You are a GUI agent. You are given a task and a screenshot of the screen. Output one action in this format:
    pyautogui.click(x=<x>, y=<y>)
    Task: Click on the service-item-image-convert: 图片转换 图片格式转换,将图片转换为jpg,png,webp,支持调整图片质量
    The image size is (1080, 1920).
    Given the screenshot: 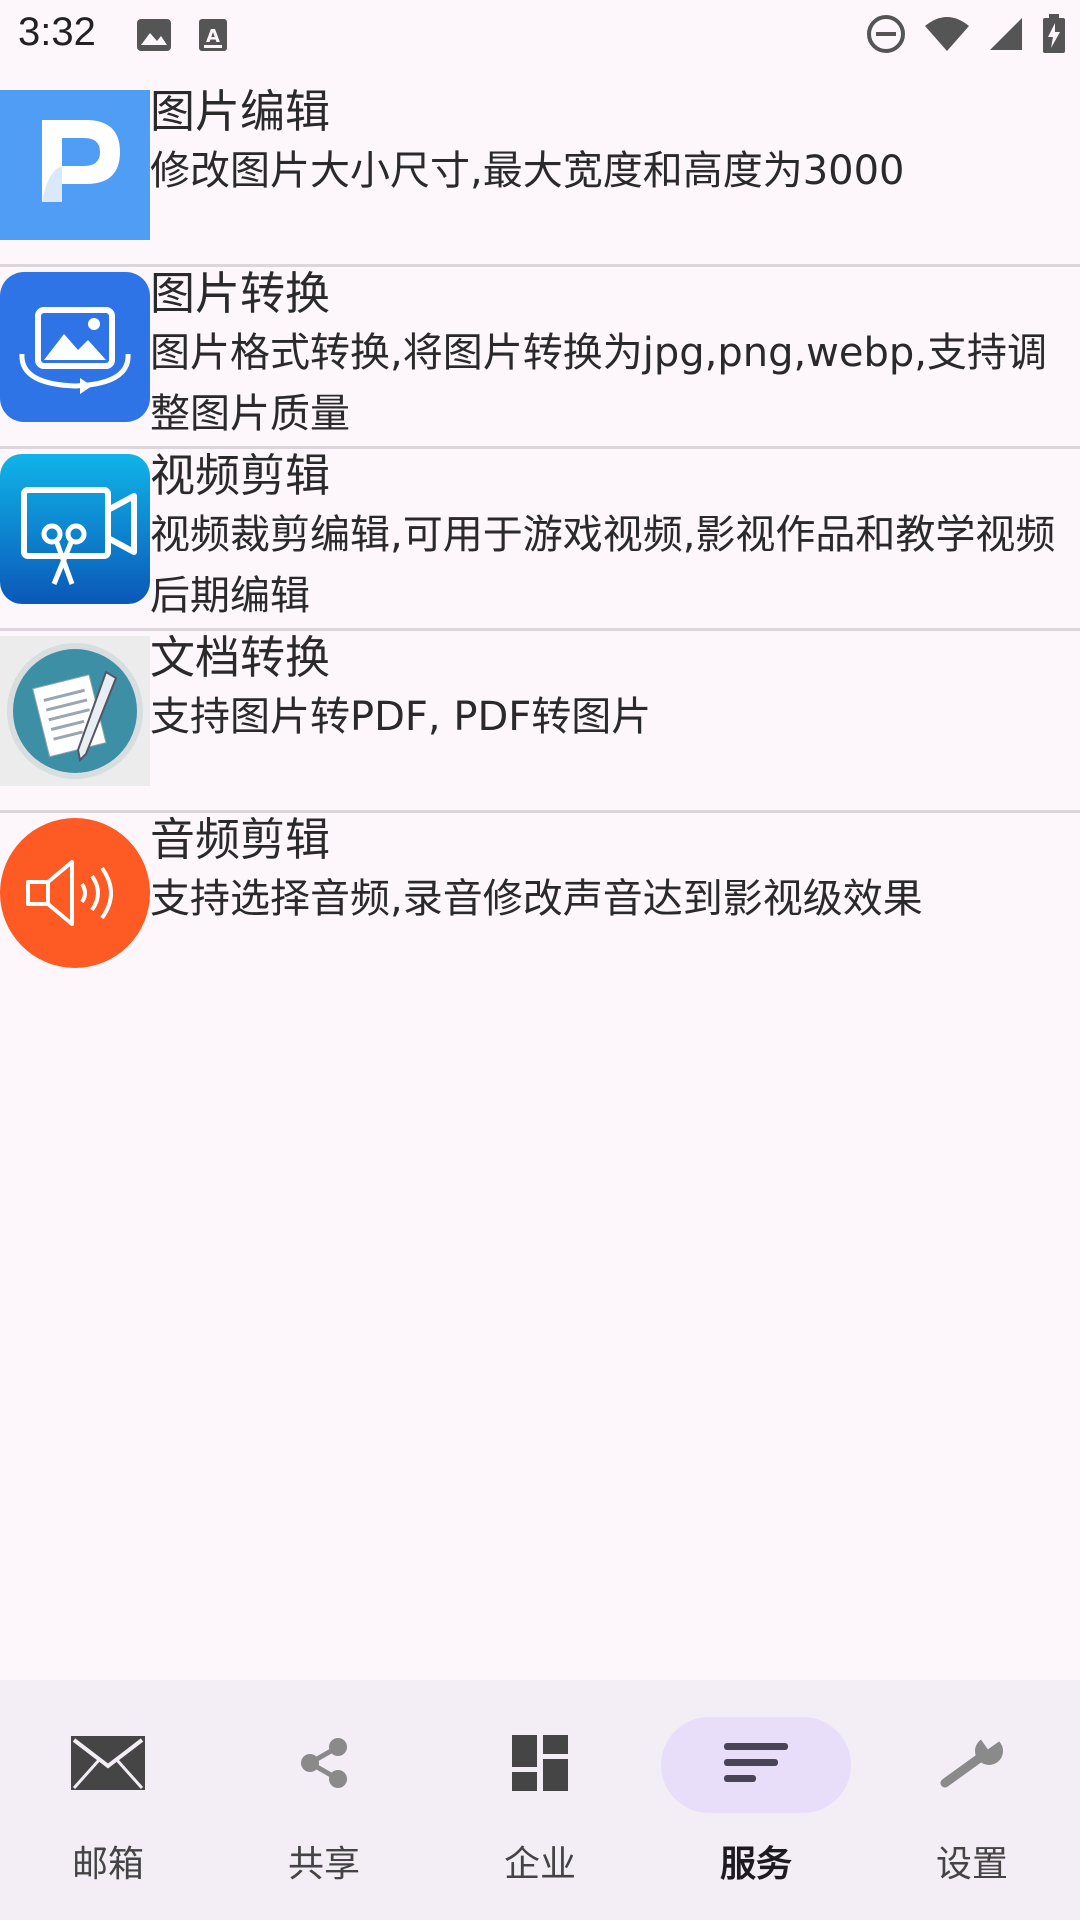 What is the action you would take?
    pyautogui.click(x=540, y=358)
    